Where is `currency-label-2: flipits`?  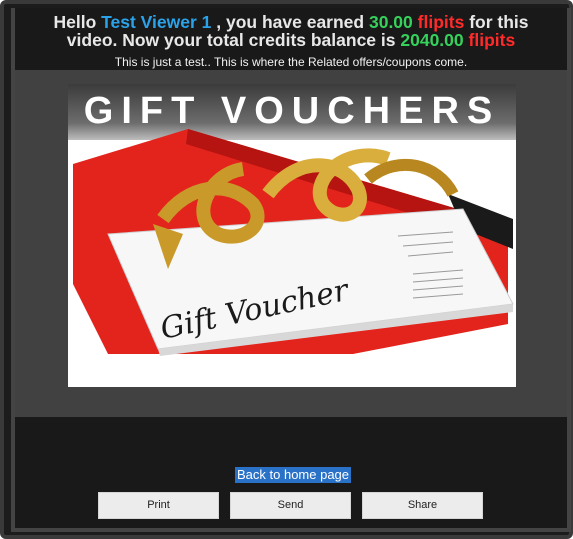 currency-label-2: flipits is located at coordinates (492, 40).